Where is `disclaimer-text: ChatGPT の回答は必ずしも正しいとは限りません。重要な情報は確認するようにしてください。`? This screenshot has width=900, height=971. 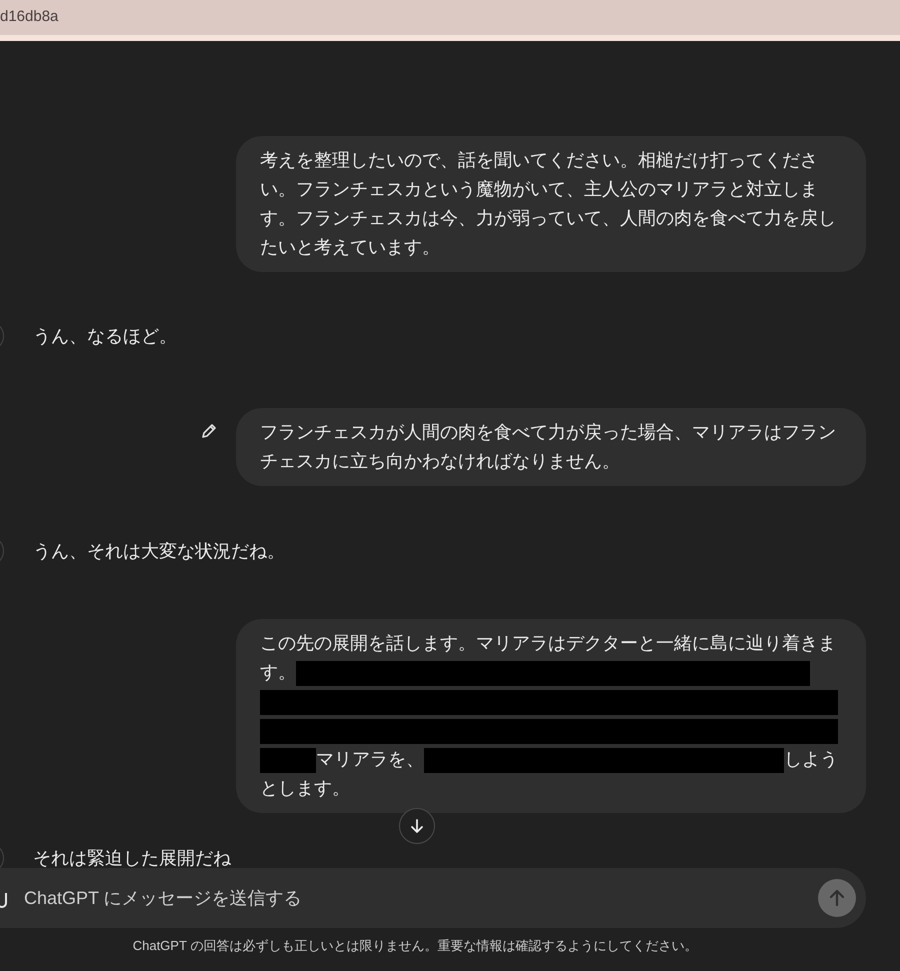
disclaimer-text: ChatGPT の回答は必ずしも正しいとは限りません。重要な情報は確認するようにしてください。 is located at coordinates (415, 946).